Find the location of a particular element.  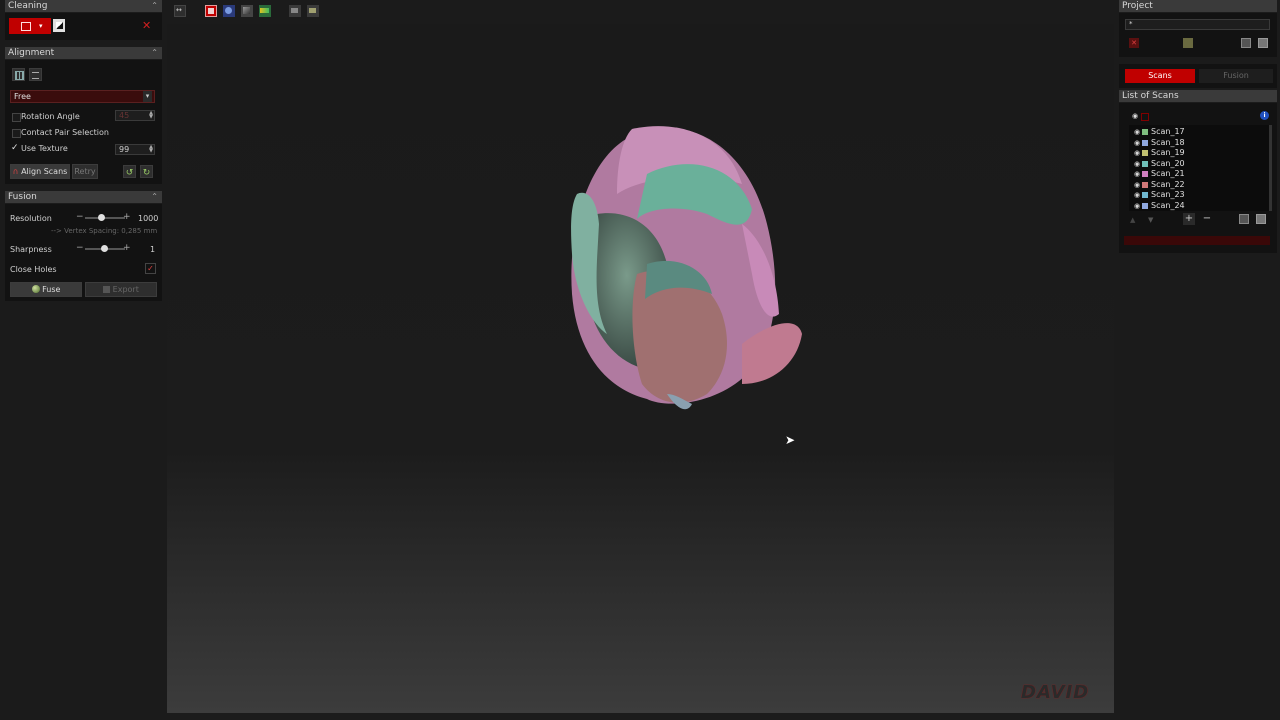

delete-selection-icon: ✕ is located at coordinates (146, 25).